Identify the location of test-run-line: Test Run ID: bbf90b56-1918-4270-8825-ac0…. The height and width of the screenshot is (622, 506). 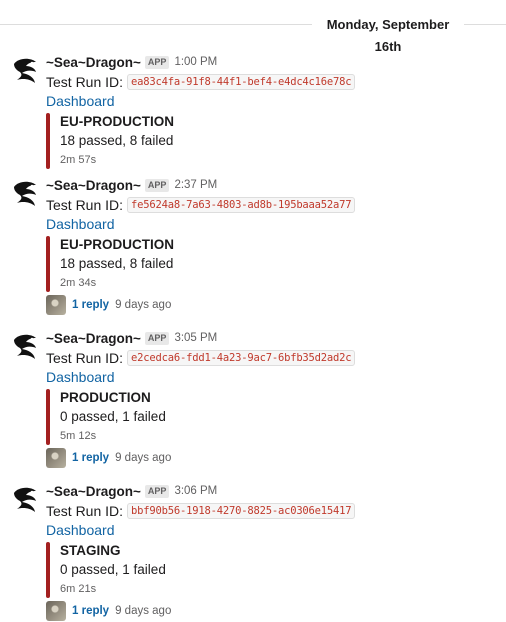
(201, 511).